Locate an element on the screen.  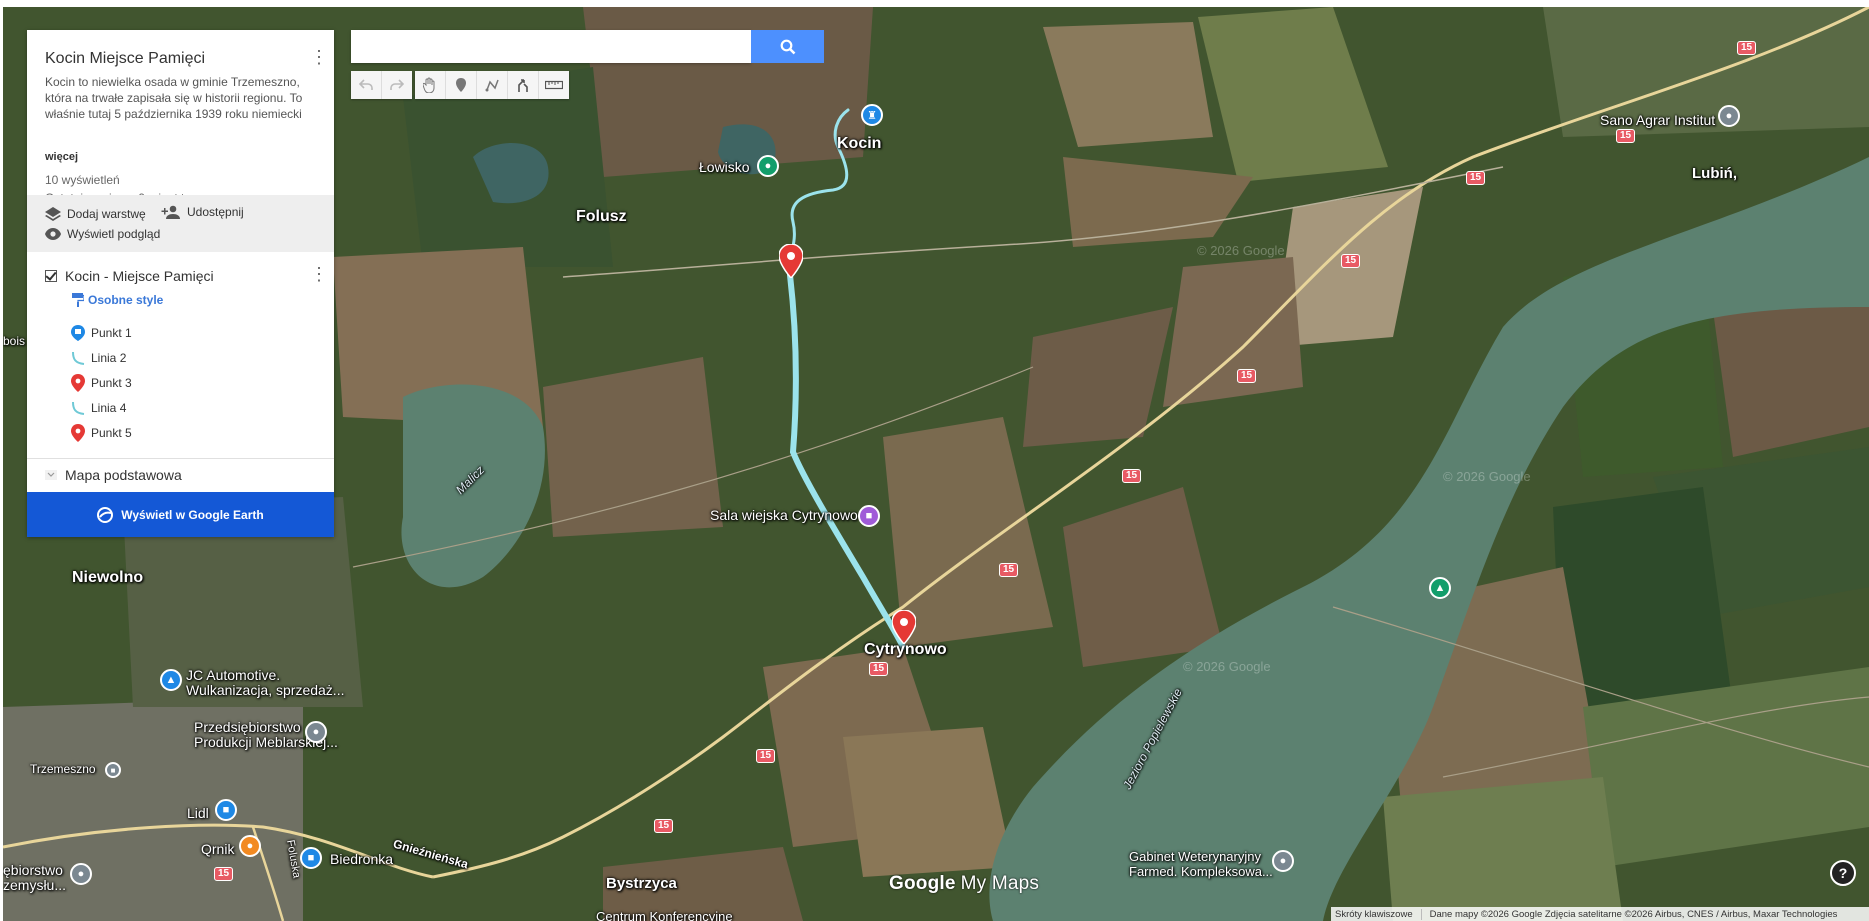
search-button is located at coordinates (787, 46).